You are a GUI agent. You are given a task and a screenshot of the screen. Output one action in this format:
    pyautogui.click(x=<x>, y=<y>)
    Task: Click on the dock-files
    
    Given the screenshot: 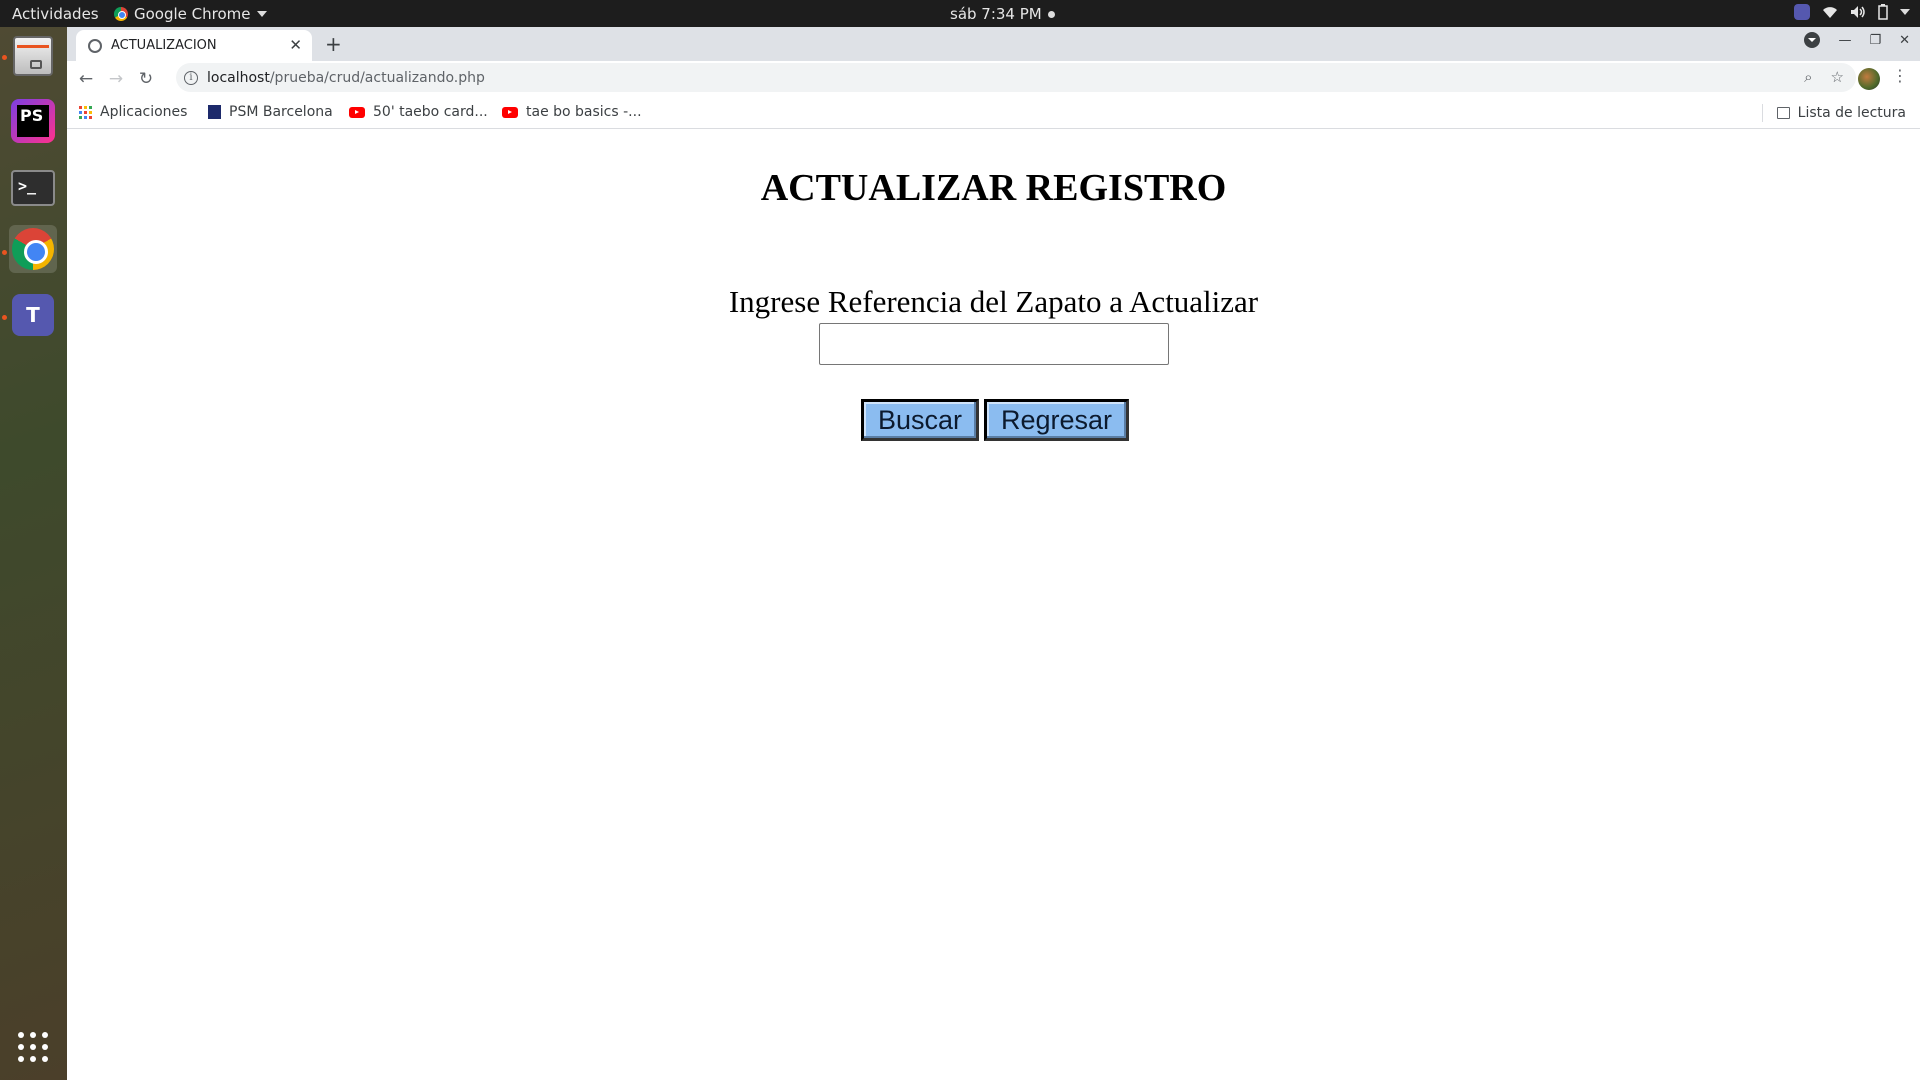 What is the action you would take?
    pyautogui.click(x=33, y=56)
    